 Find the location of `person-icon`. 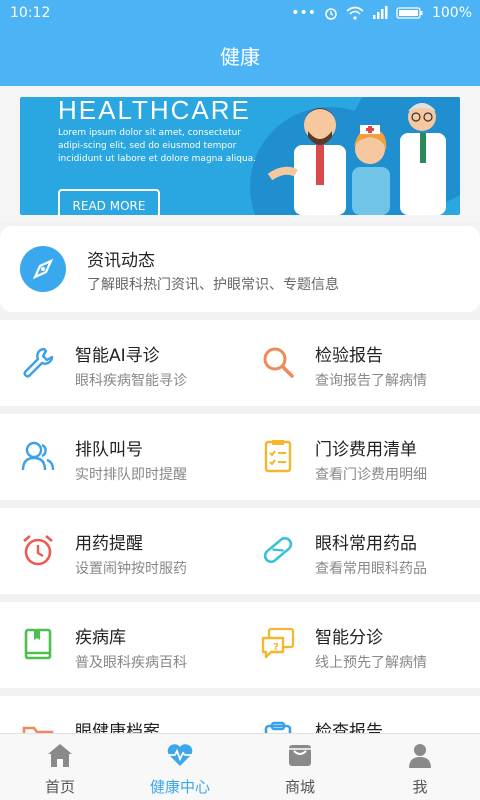

person-icon is located at coordinates (420, 756).